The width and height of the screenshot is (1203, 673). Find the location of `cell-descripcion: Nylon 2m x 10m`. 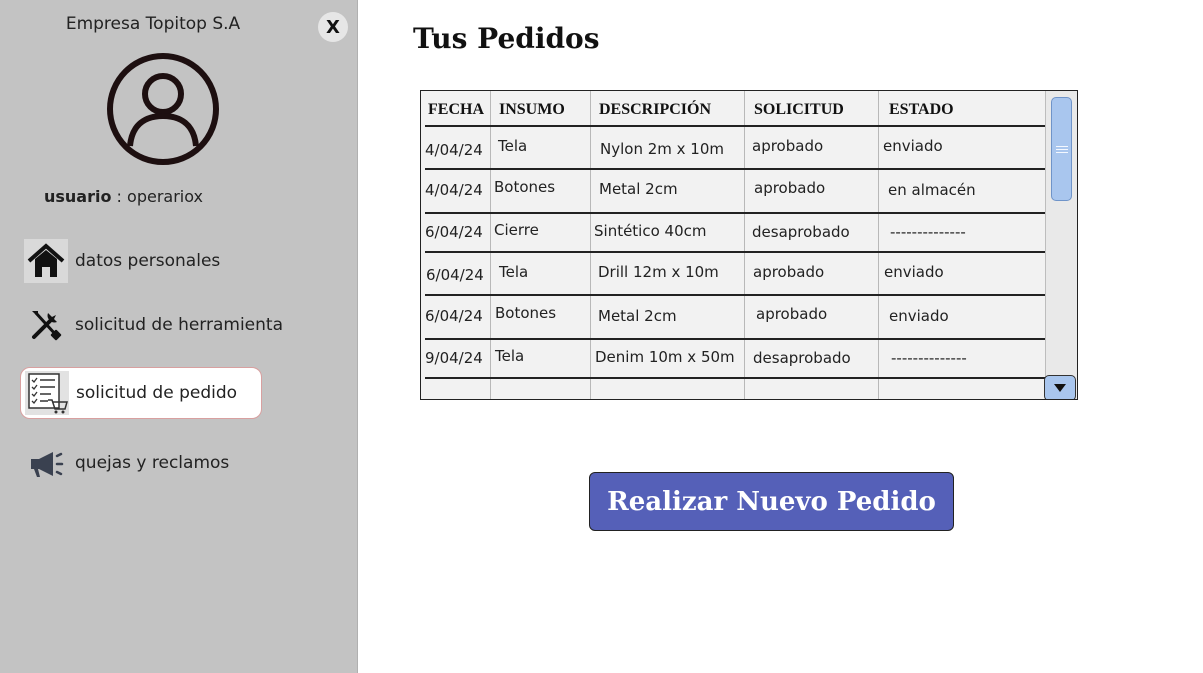

cell-descripcion: Nylon 2m x 10m is located at coordinates (662, 149).